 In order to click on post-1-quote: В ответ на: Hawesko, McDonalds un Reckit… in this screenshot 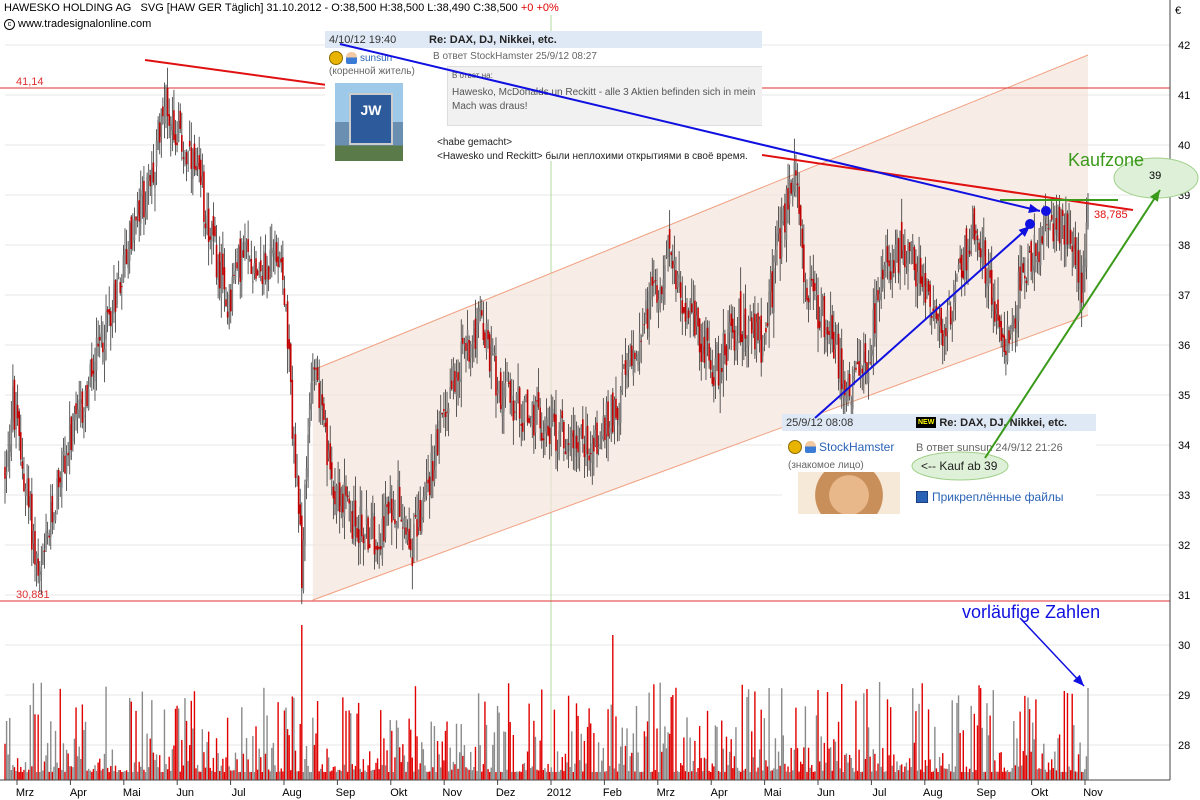, I will do `click(604, 96)`.